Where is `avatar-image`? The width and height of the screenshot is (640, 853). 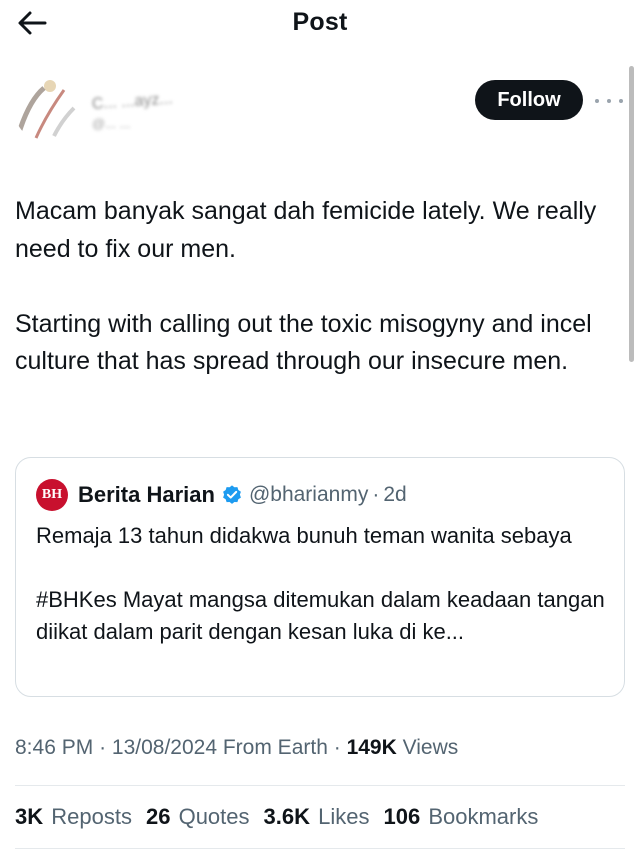 avatar-image is located at coordinates (47, 109).